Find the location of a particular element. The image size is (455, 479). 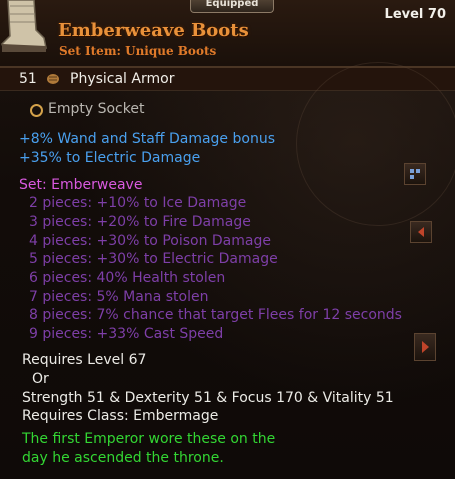

boot-icon is located at coordinates (24, 26).